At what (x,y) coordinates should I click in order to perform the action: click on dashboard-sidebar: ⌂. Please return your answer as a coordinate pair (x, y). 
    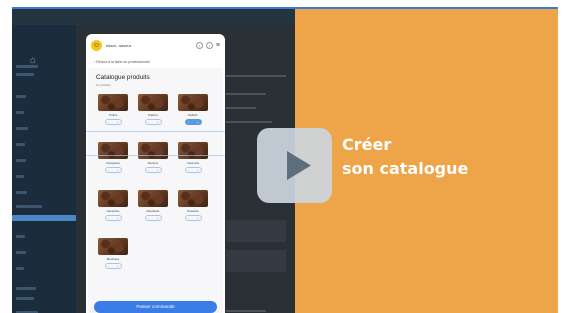
    Looking at the image, I should click on (44, 169).